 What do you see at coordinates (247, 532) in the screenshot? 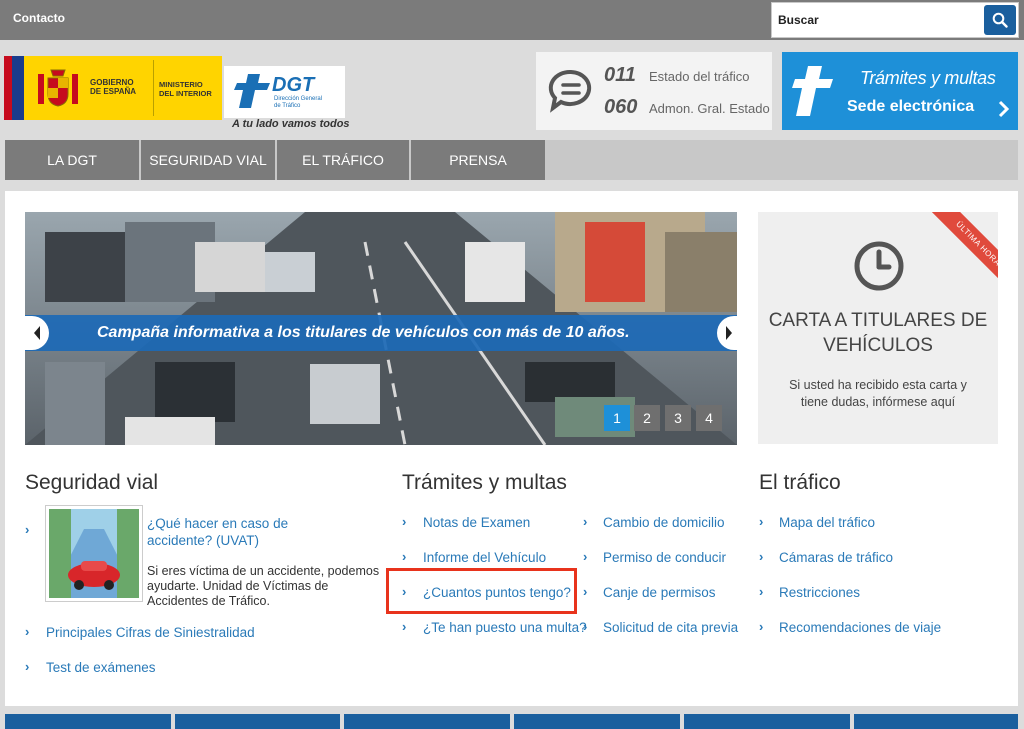
I see `link-uvat: ¿Qué hacer en caso de accidente? (UVAT)` at bounding box center [247, 532].